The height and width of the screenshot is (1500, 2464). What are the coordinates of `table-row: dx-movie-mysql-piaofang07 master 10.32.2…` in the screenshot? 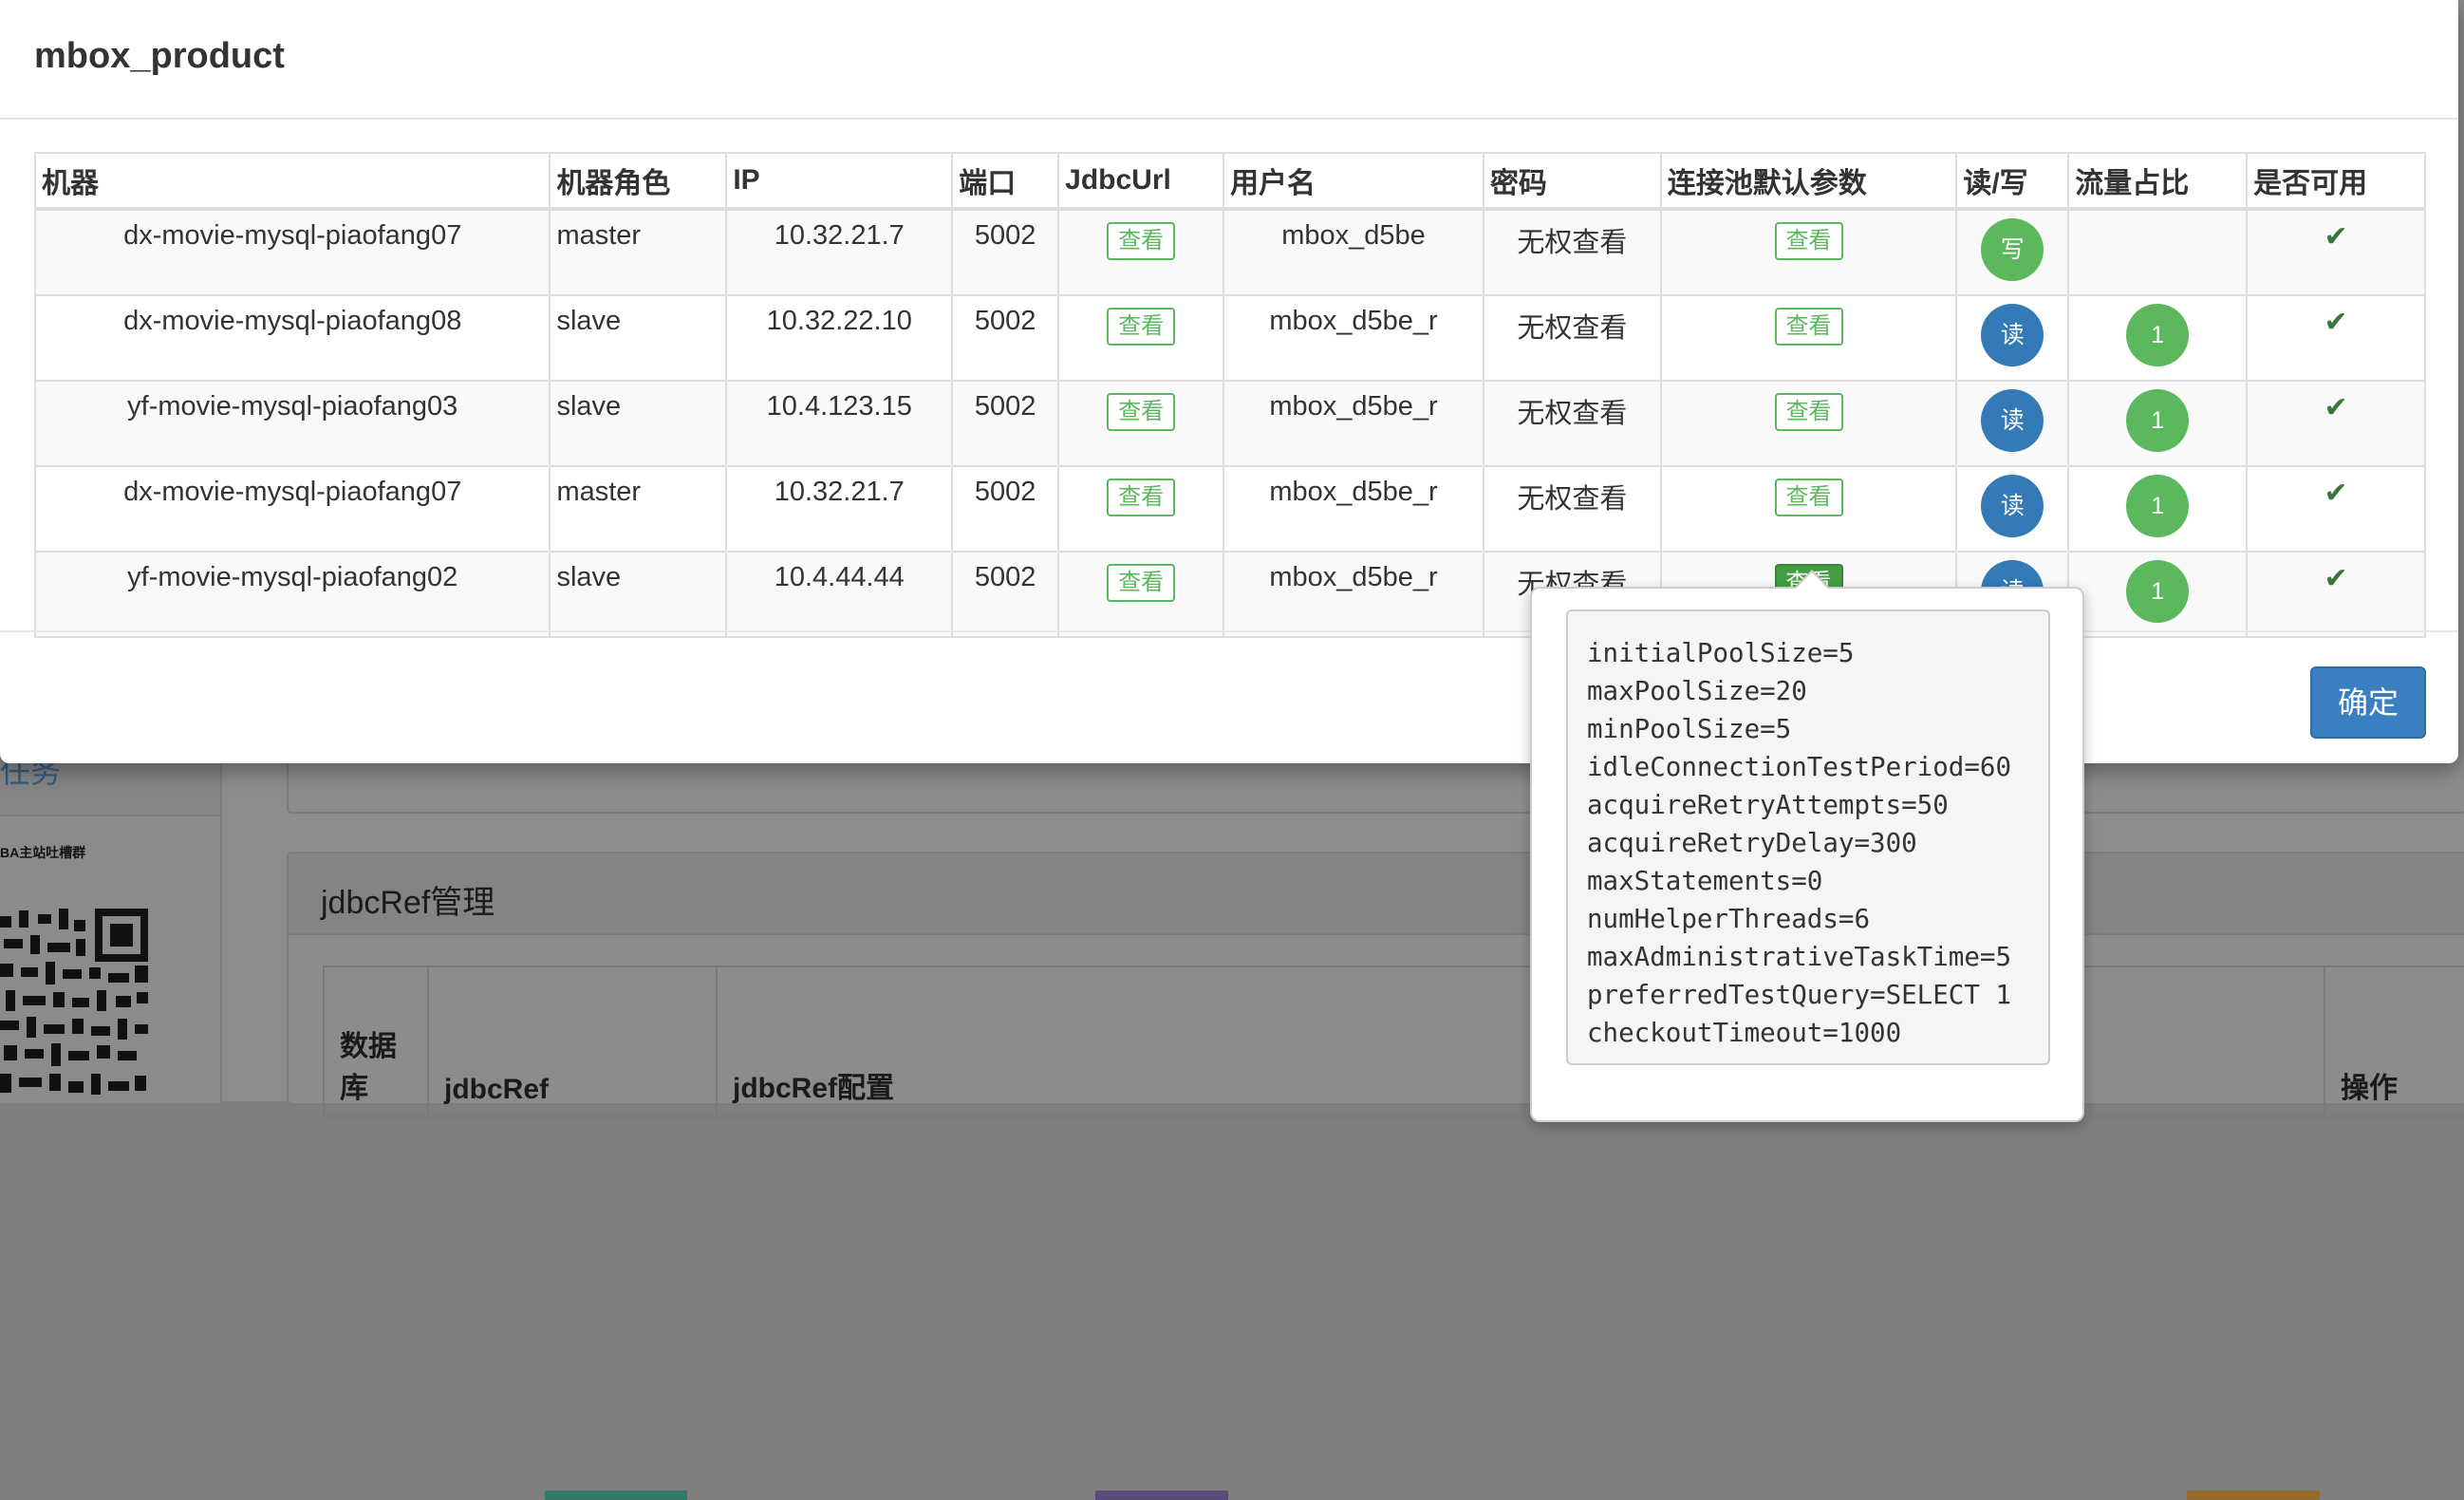 It's located at (1230, 252).